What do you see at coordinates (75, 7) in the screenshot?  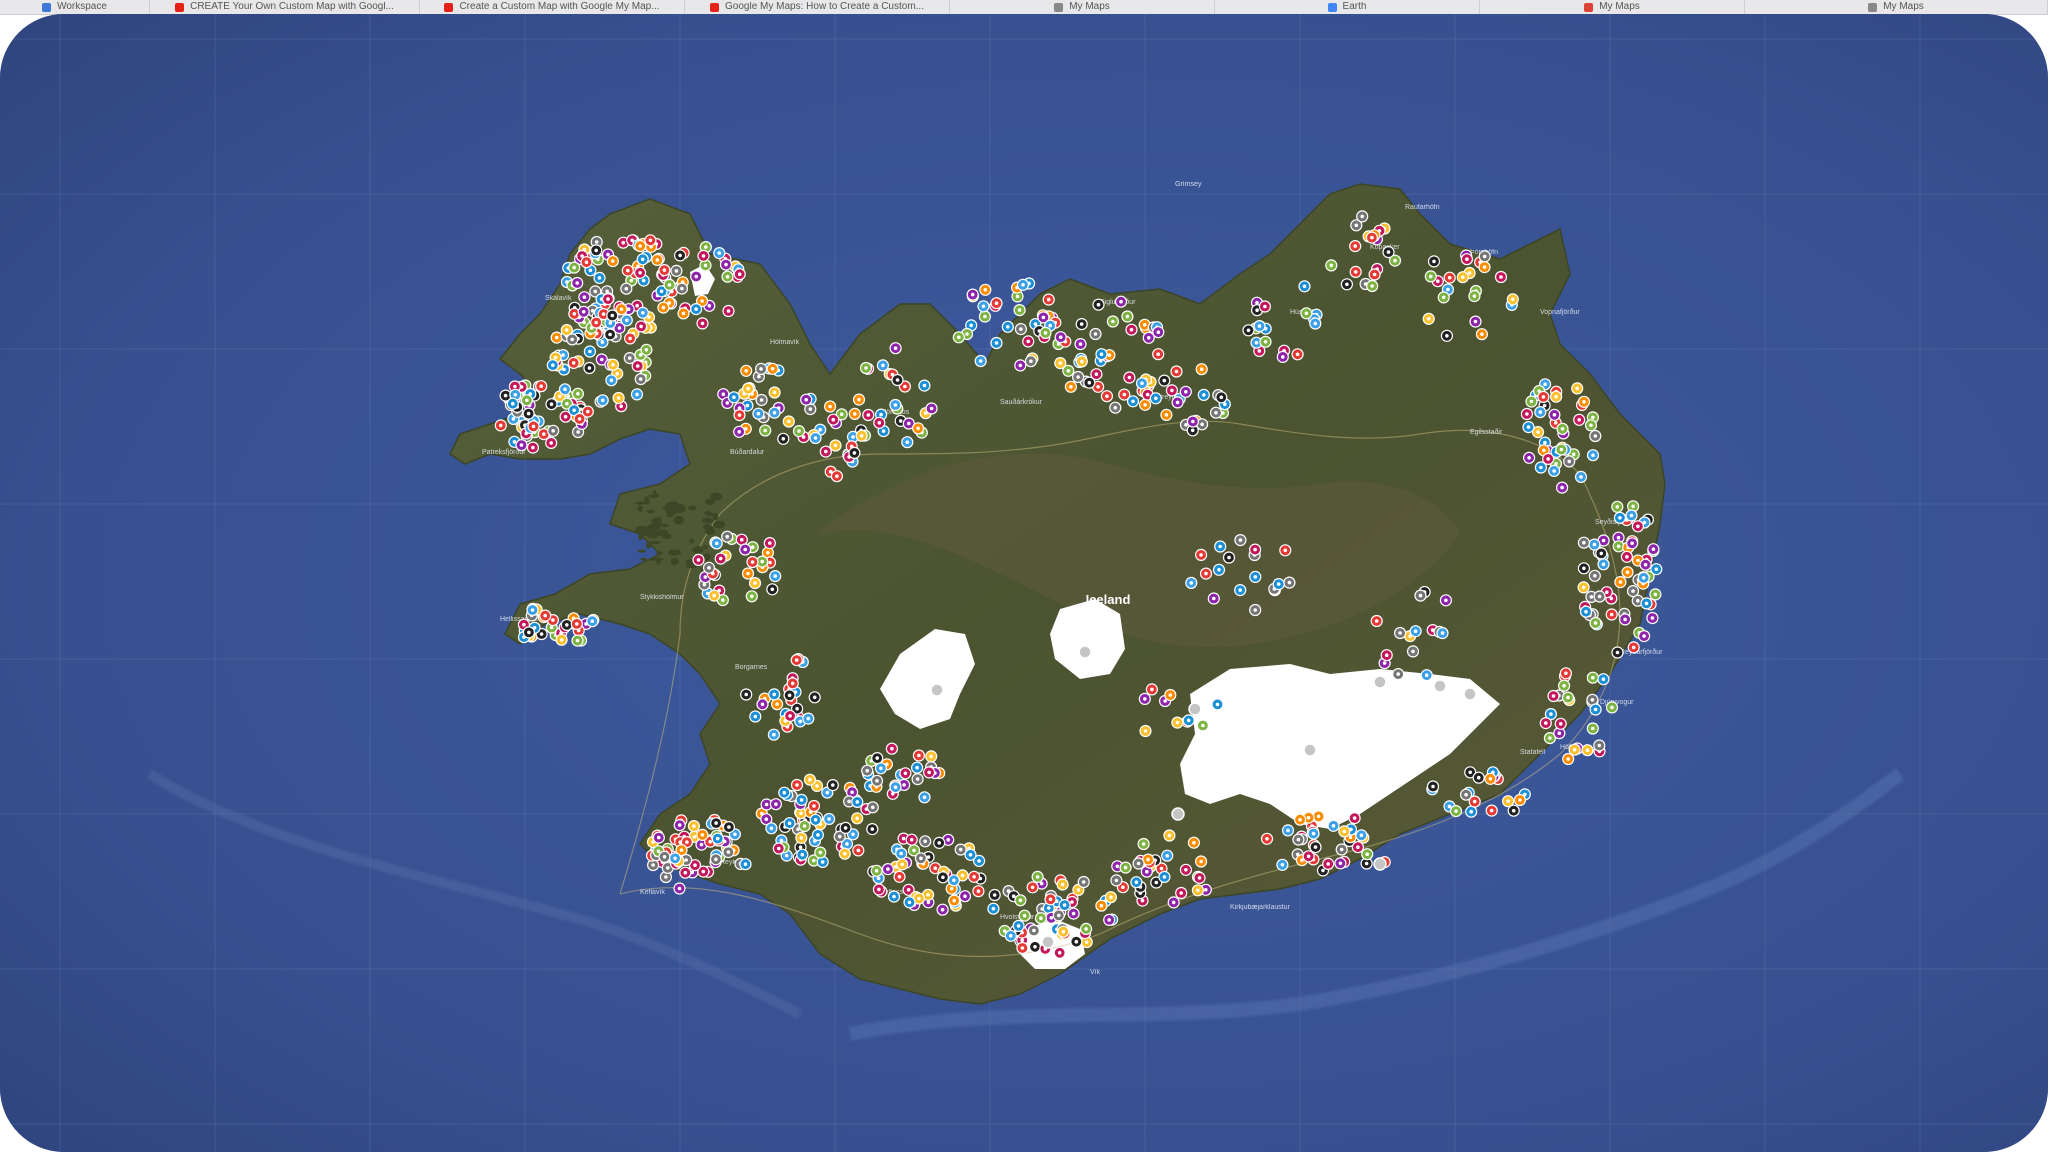 I see `browser-tab: Workspace` at bounding box center [75, 7].